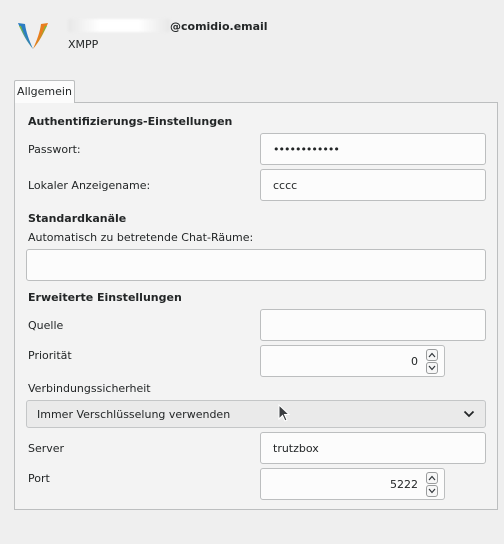  Describe the element at coordinates (44, 91) in the screenshot. I see `tab-allgemein: Allgemein` at that location.